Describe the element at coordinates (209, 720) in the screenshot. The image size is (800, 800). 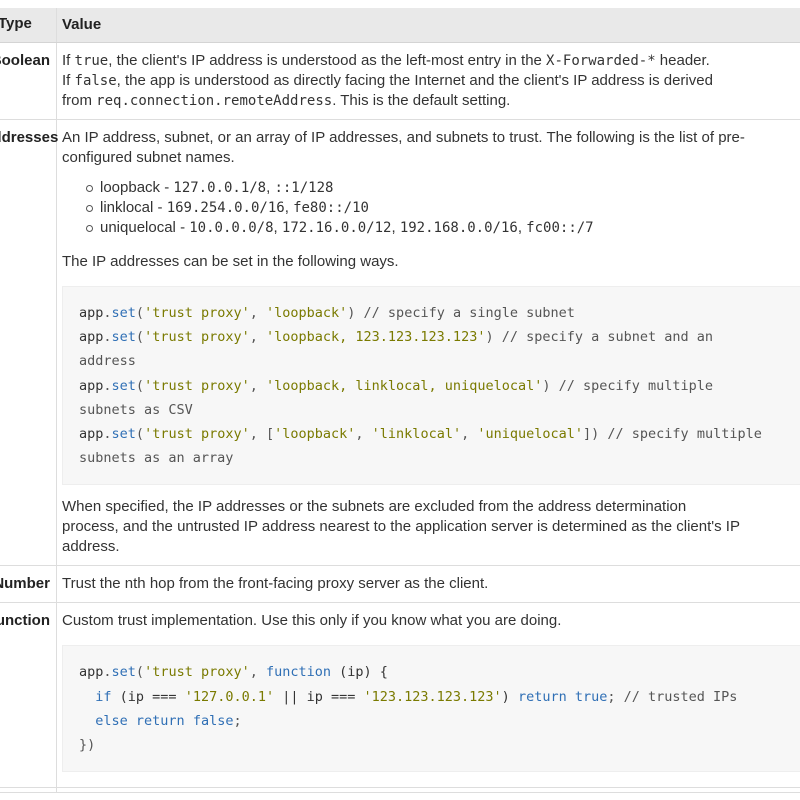
I see `code-keyword: false` at that location.